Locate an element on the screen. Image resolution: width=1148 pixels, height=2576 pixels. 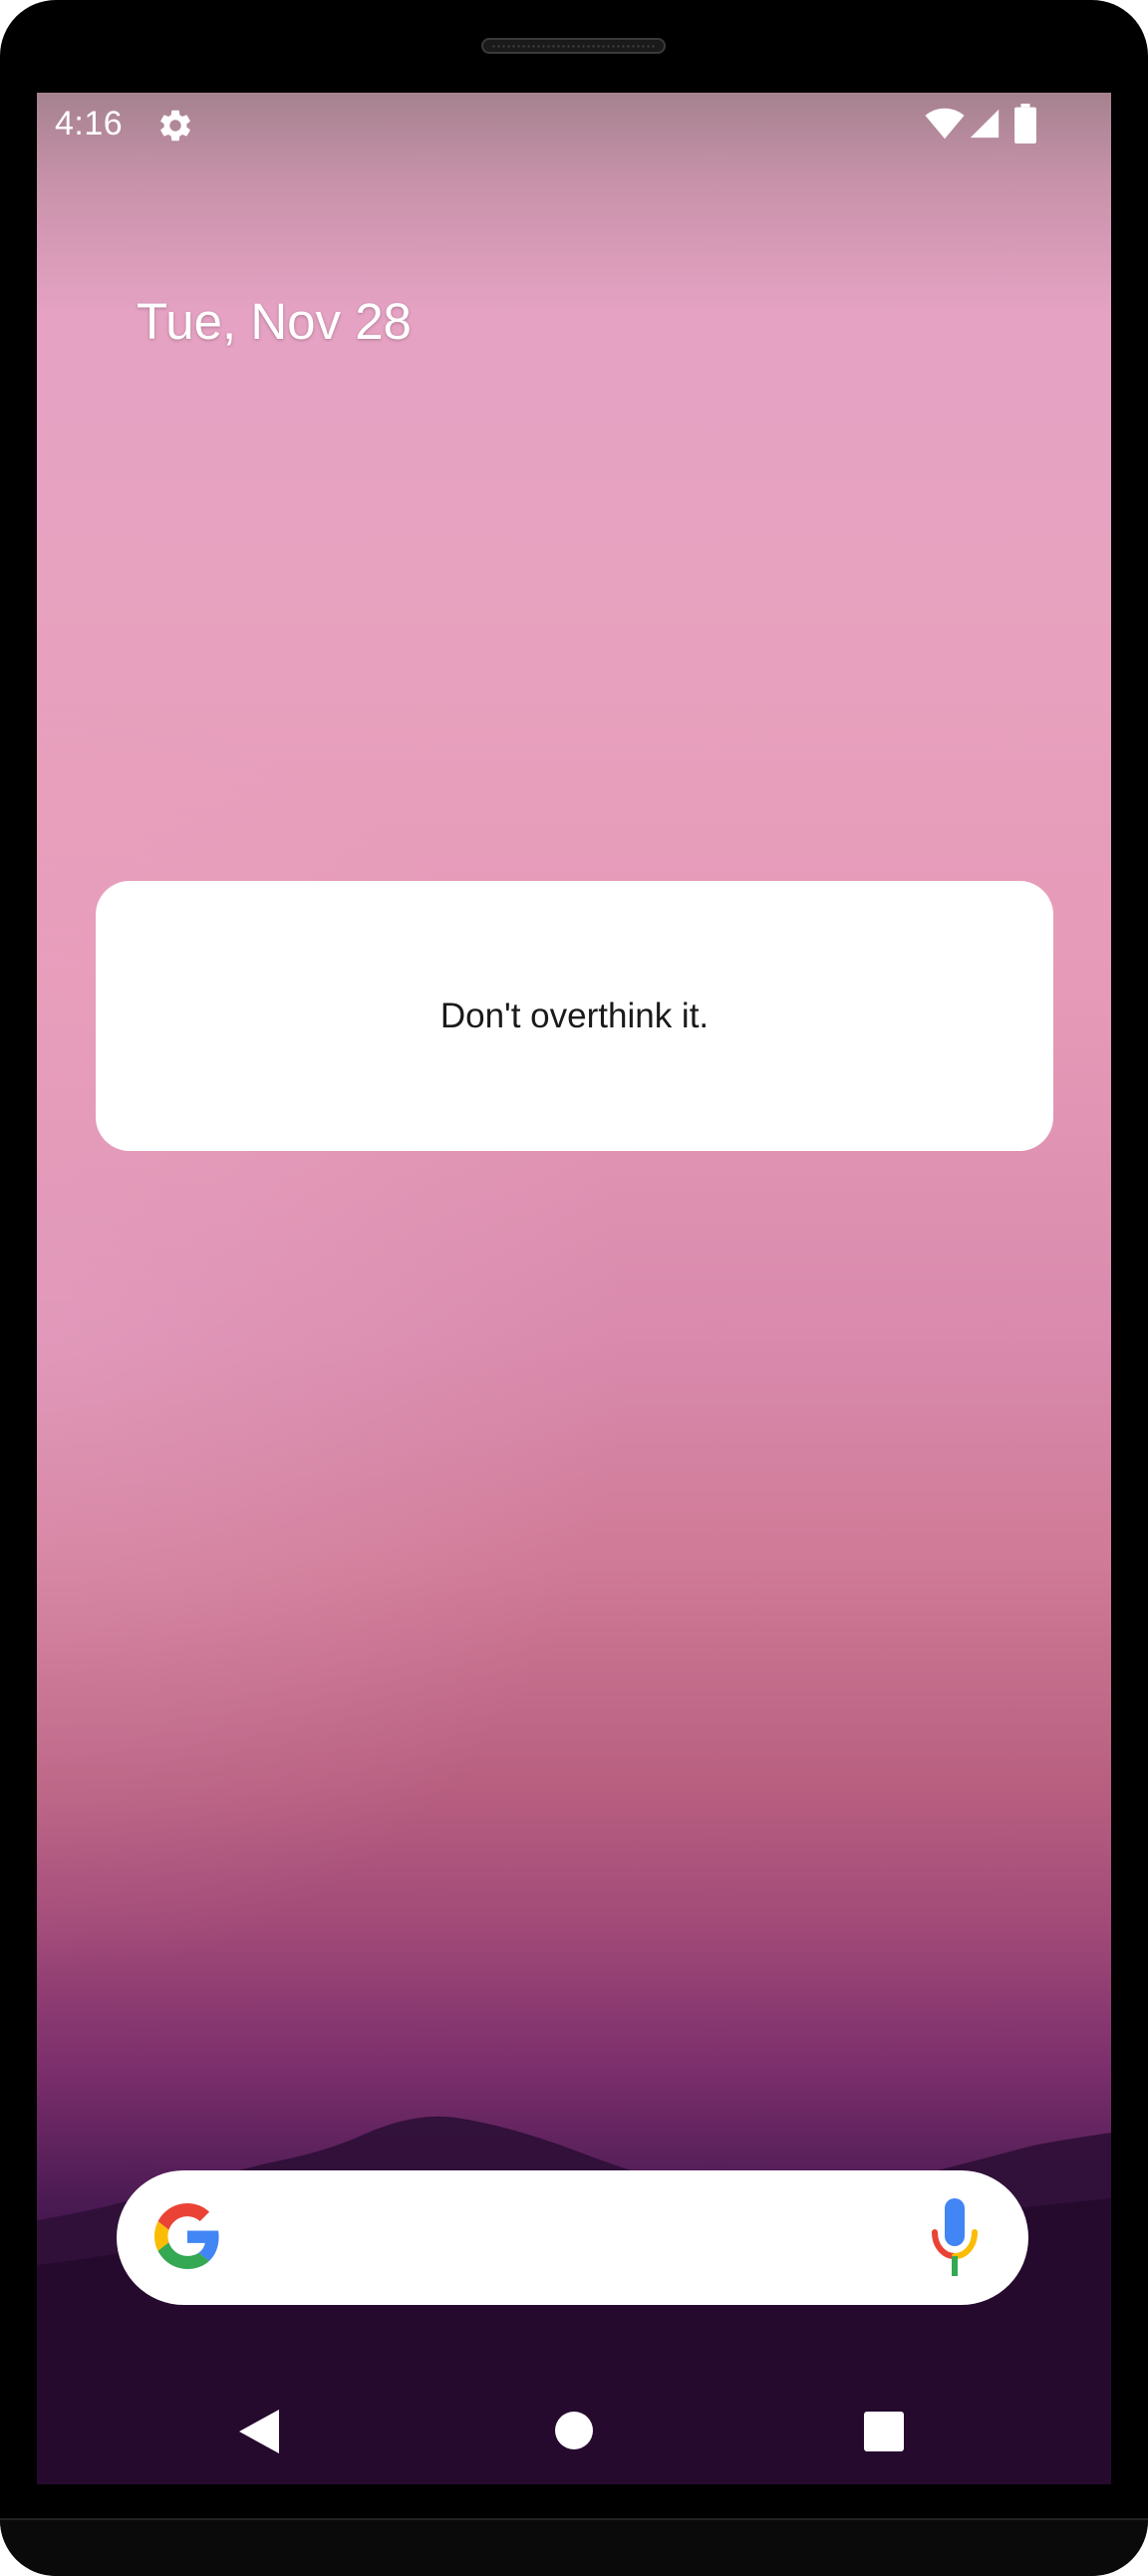
google-search-bar is located at coordinates (572, 2237).